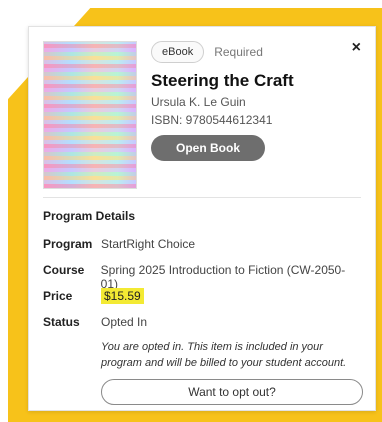  Describe the element at coordinates (90, 115) in the screenshot. I see `book-cover-image` at that location.